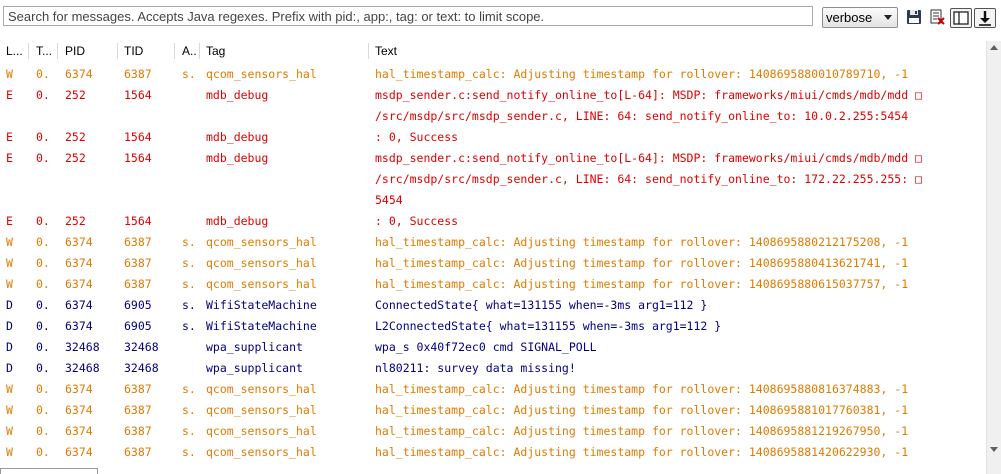 This screenshot has width=1001, height=474. I want to click on vertical-scrollbar, so click(993, 257).